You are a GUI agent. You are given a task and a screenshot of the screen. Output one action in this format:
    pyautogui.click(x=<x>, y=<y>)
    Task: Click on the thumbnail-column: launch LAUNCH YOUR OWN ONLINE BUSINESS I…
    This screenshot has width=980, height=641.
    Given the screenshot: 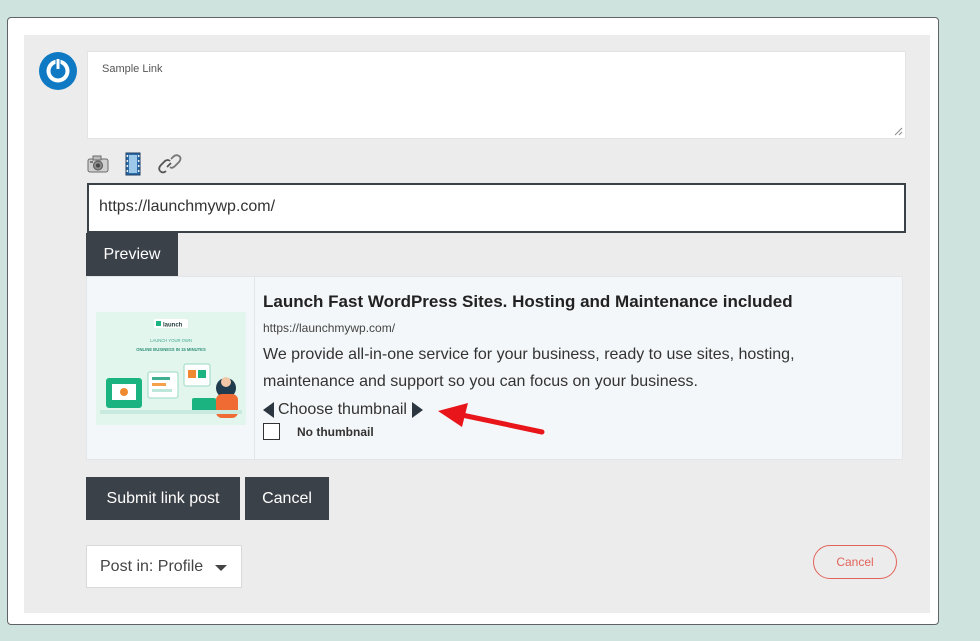 What is the action you would take?
    pyautogui.click(x=171, y=368)
    